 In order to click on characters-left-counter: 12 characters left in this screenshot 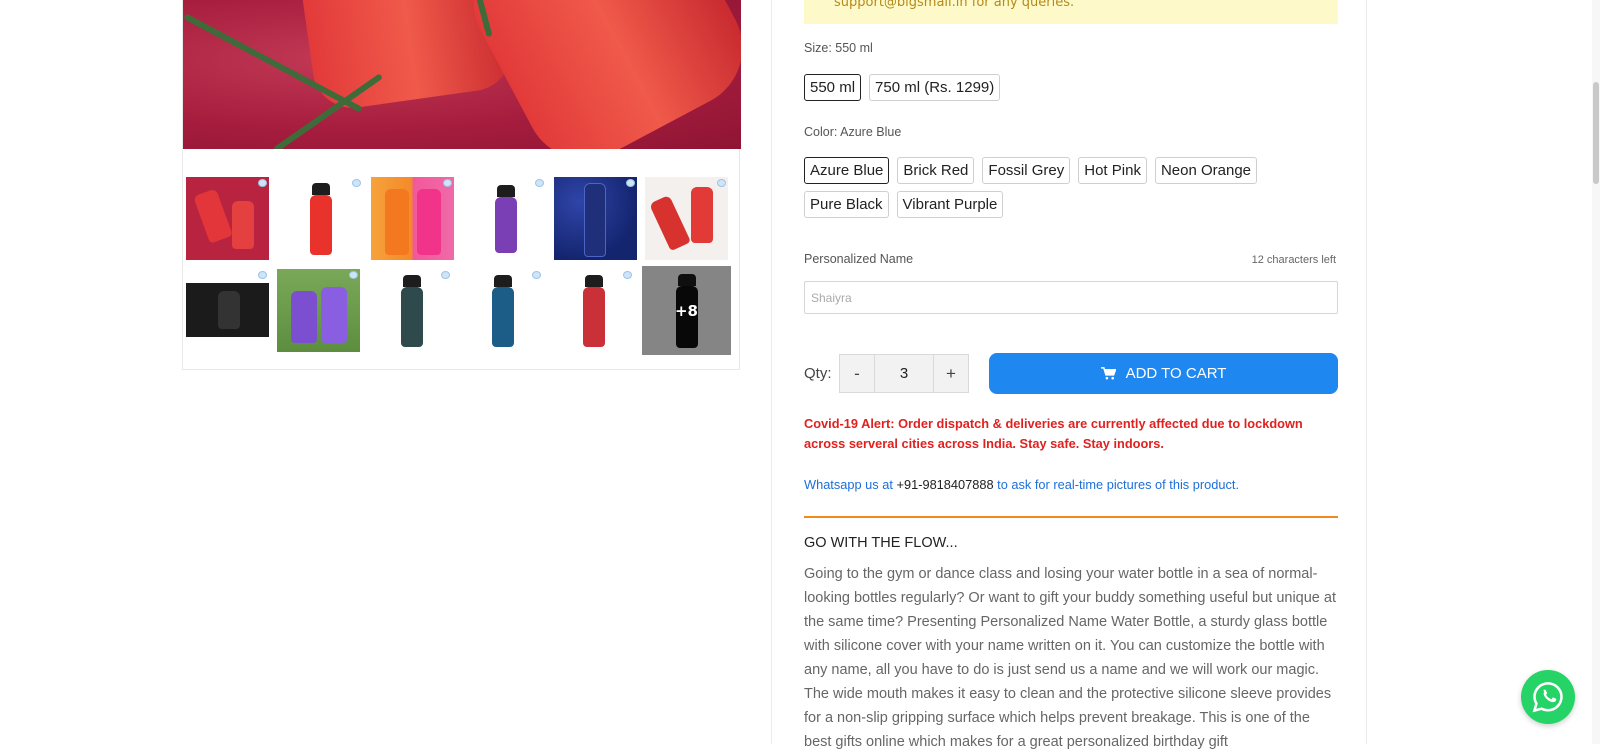, I will do `click(1293, 260)`.